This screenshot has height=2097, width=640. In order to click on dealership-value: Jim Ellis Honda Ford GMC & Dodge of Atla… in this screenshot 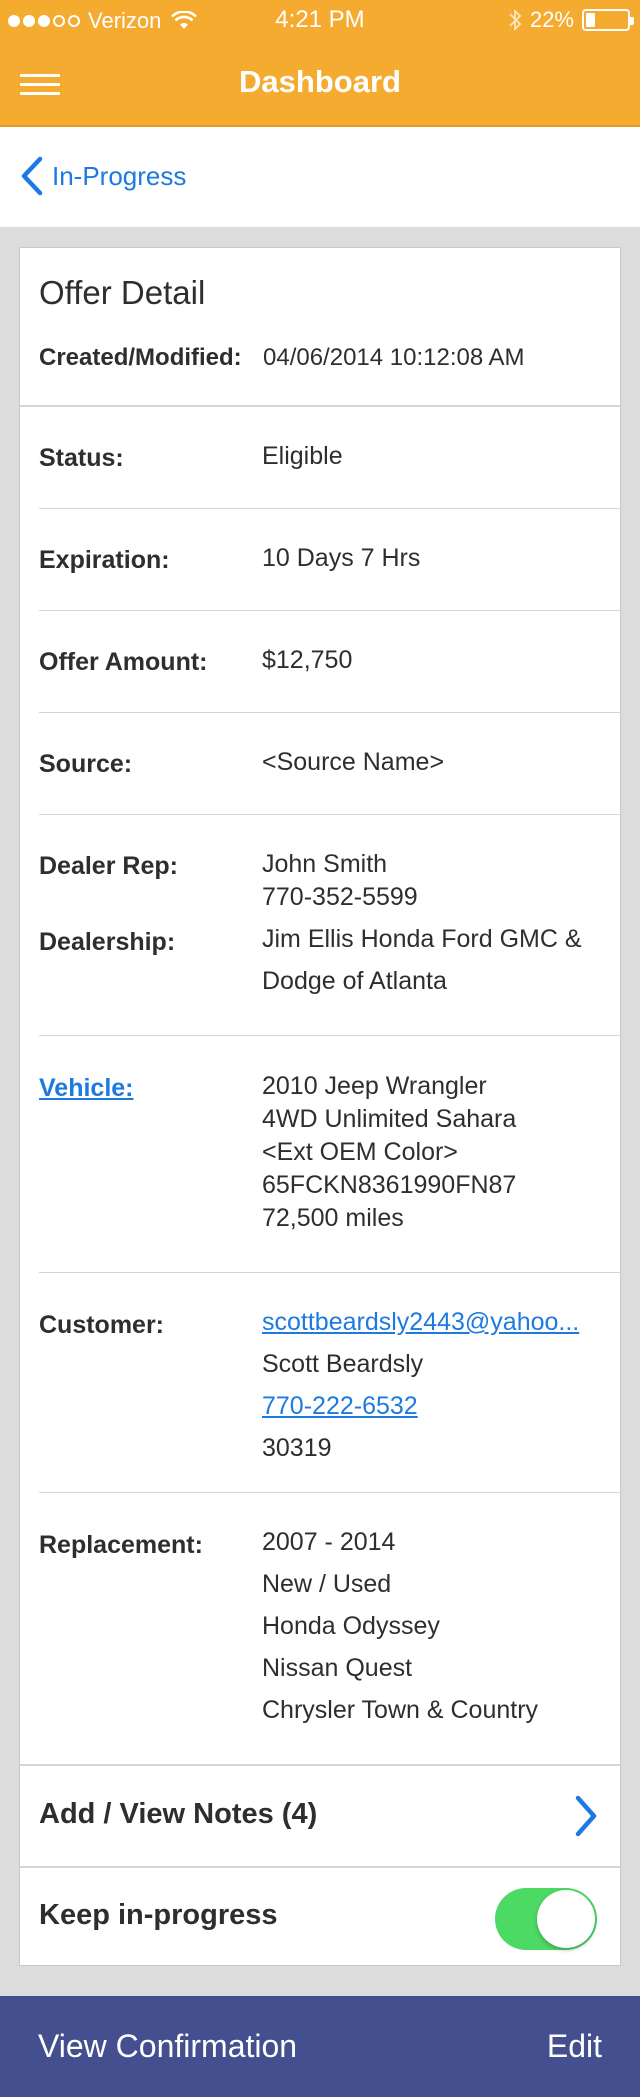, I will do `click(422, 960)`.